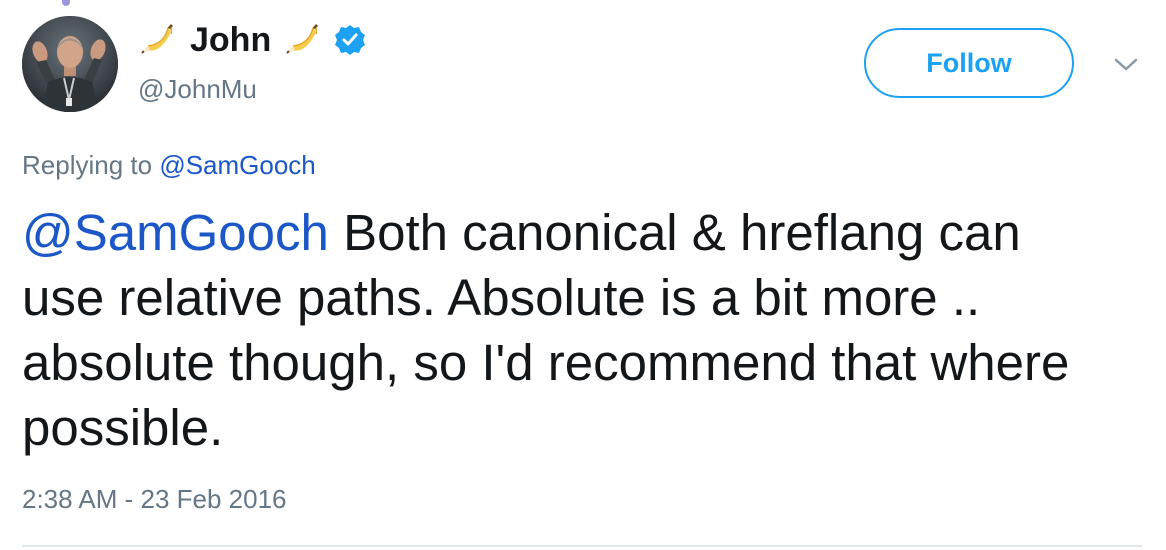  What do you see at coordinates (350, 40) in the screenshot?
I see `verified-badge-icon` at bounding box center [350, 40].